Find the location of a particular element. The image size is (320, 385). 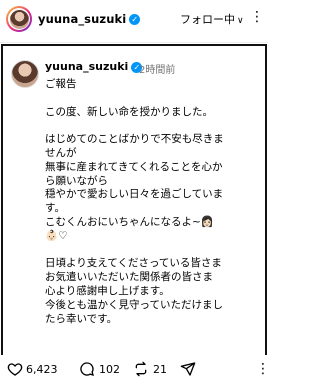

top-bar: yuuna_suzuki ✓ フォロー中 ∨ ⋮ is located at coordinates (134, 19).